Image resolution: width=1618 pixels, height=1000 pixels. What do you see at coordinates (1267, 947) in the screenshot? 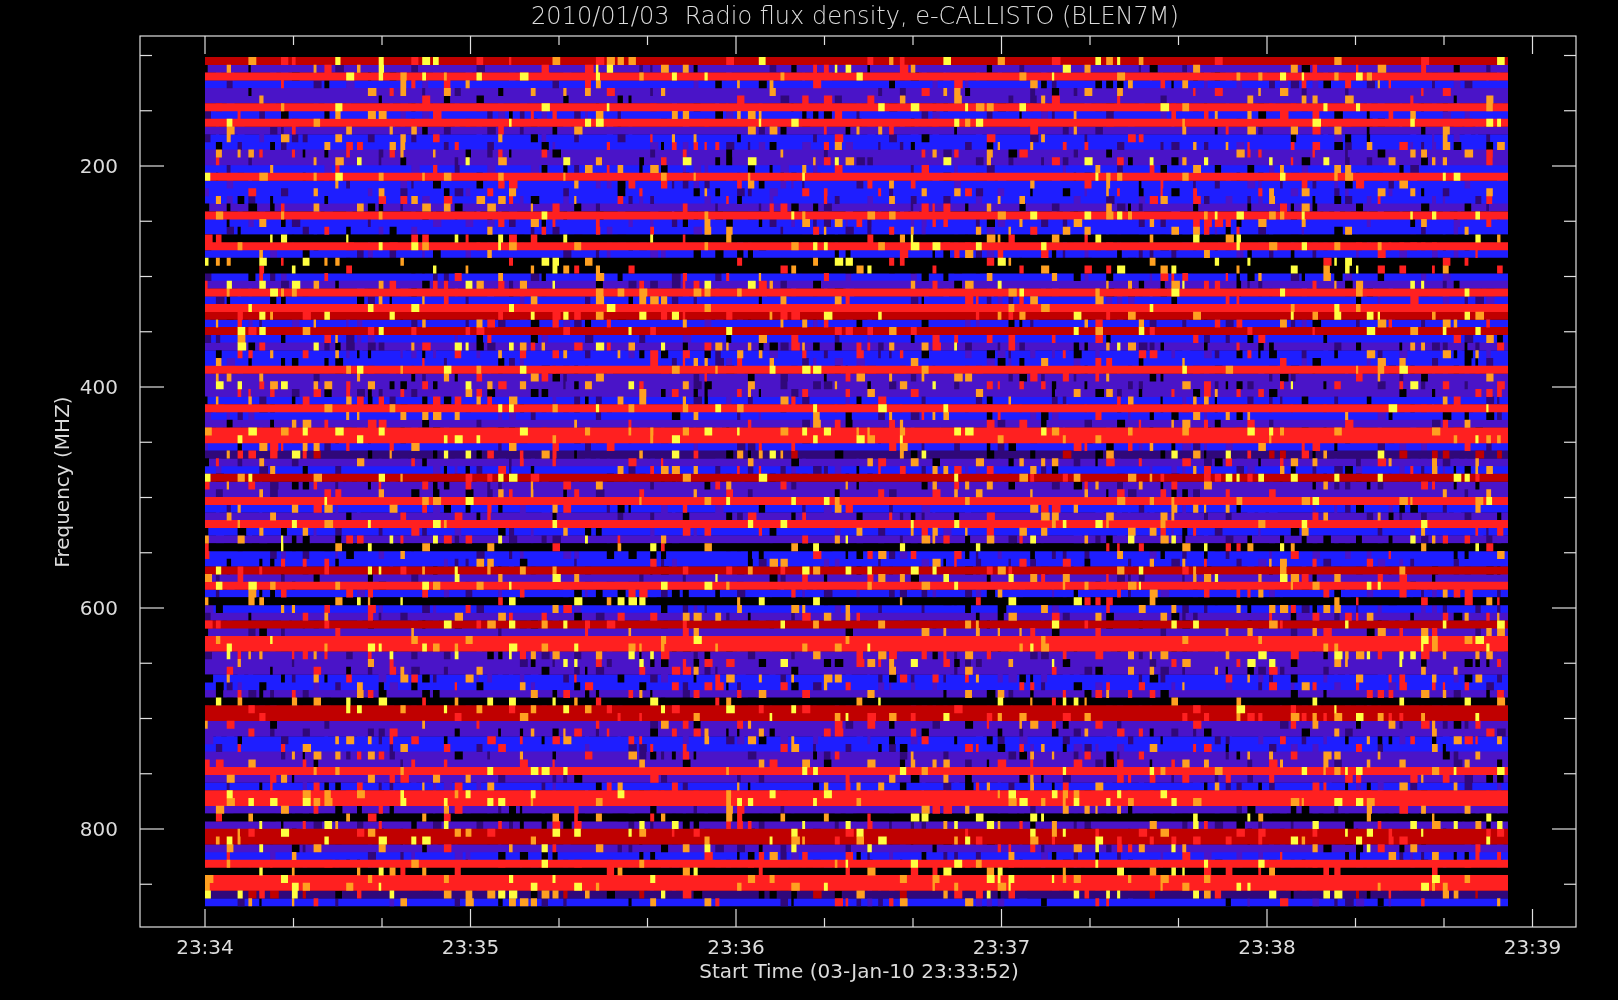
I see `x-tick-label: 23:38` at bounding box center [1267, 947].